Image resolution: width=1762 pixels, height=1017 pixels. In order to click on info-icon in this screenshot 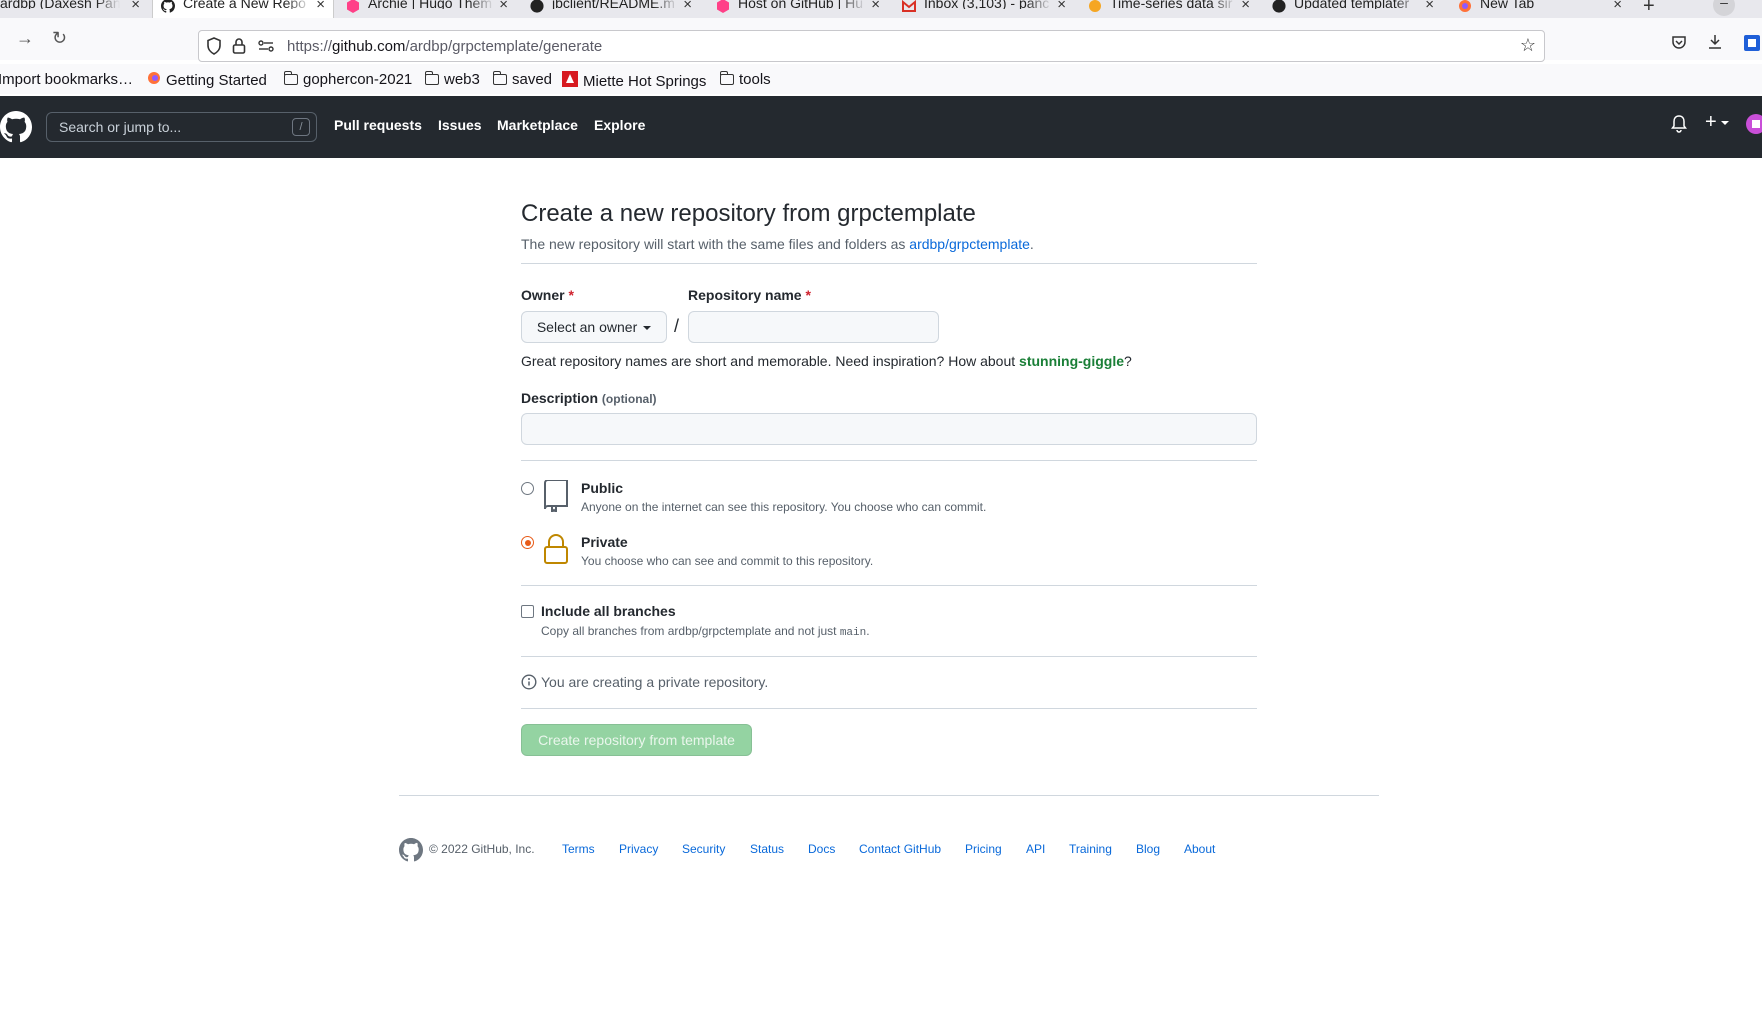, I will do `click(529, 684)`.